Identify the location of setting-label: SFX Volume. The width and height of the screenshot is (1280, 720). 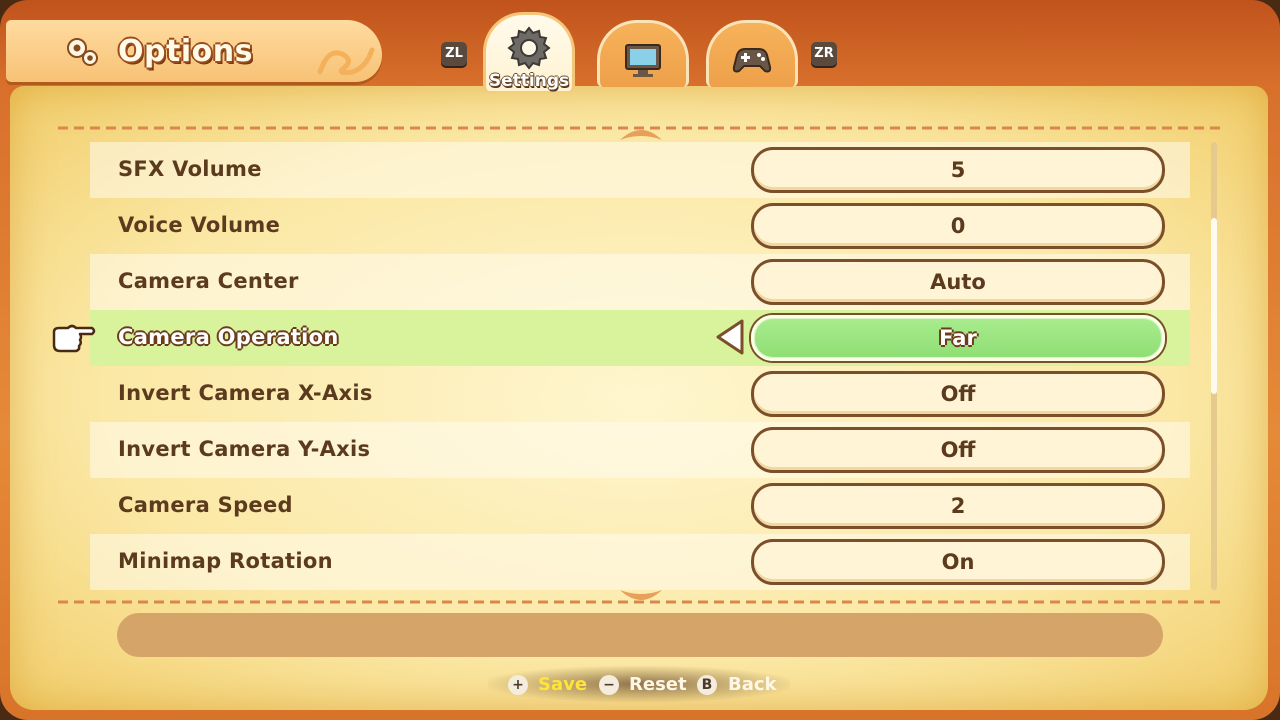
(190, 169).